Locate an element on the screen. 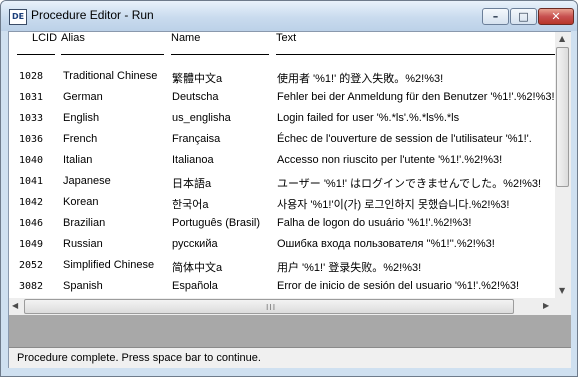 Image resolution: width=578 pixels, height=377 pixels. name-cell: us_englisha is located at coordinates (201, 118).